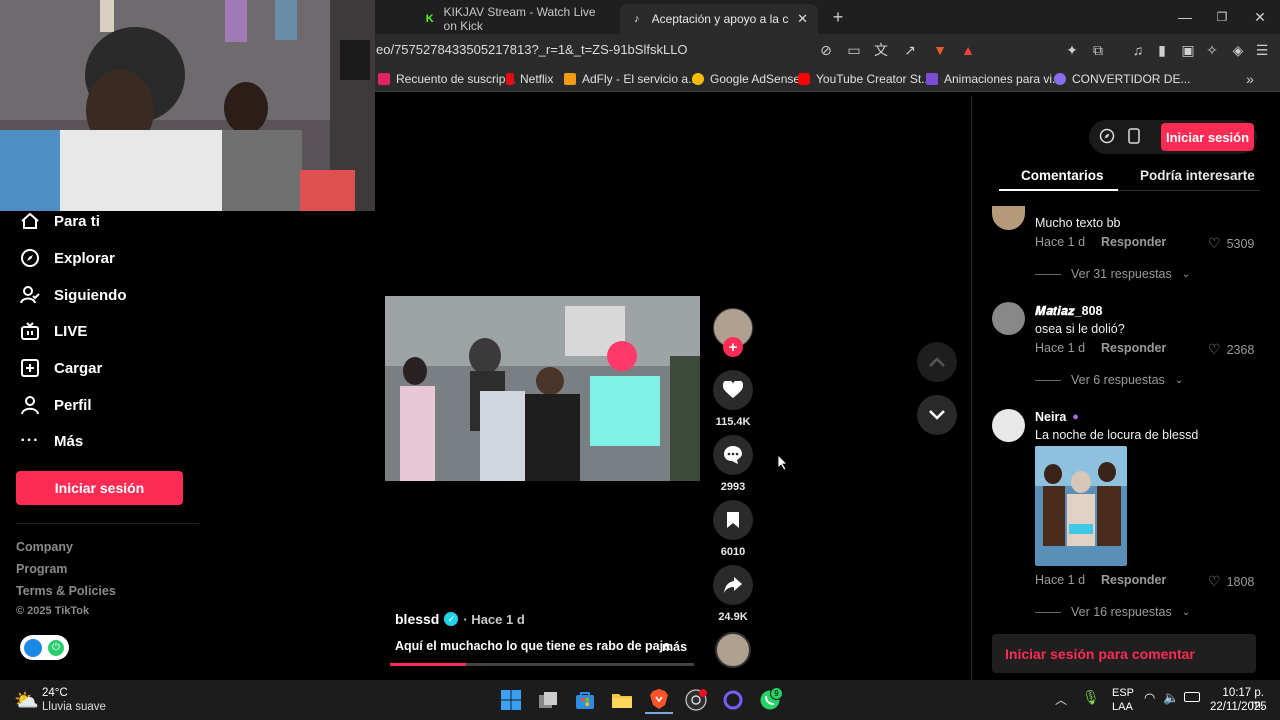 This screenshot has width=1280, height=720. I want to click on restore-icon: ❐, so click(1222, 17).